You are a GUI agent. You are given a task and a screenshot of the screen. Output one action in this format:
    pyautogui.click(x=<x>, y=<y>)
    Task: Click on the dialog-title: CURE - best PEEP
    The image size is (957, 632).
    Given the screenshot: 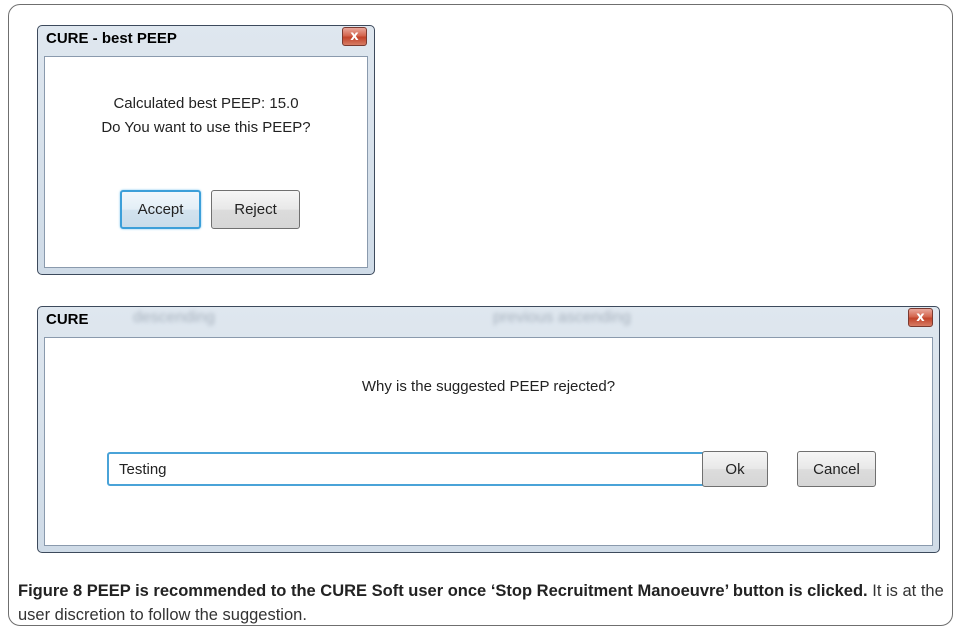 What is the action you would take?
    pyautogui.click(x=111, y=38)
    